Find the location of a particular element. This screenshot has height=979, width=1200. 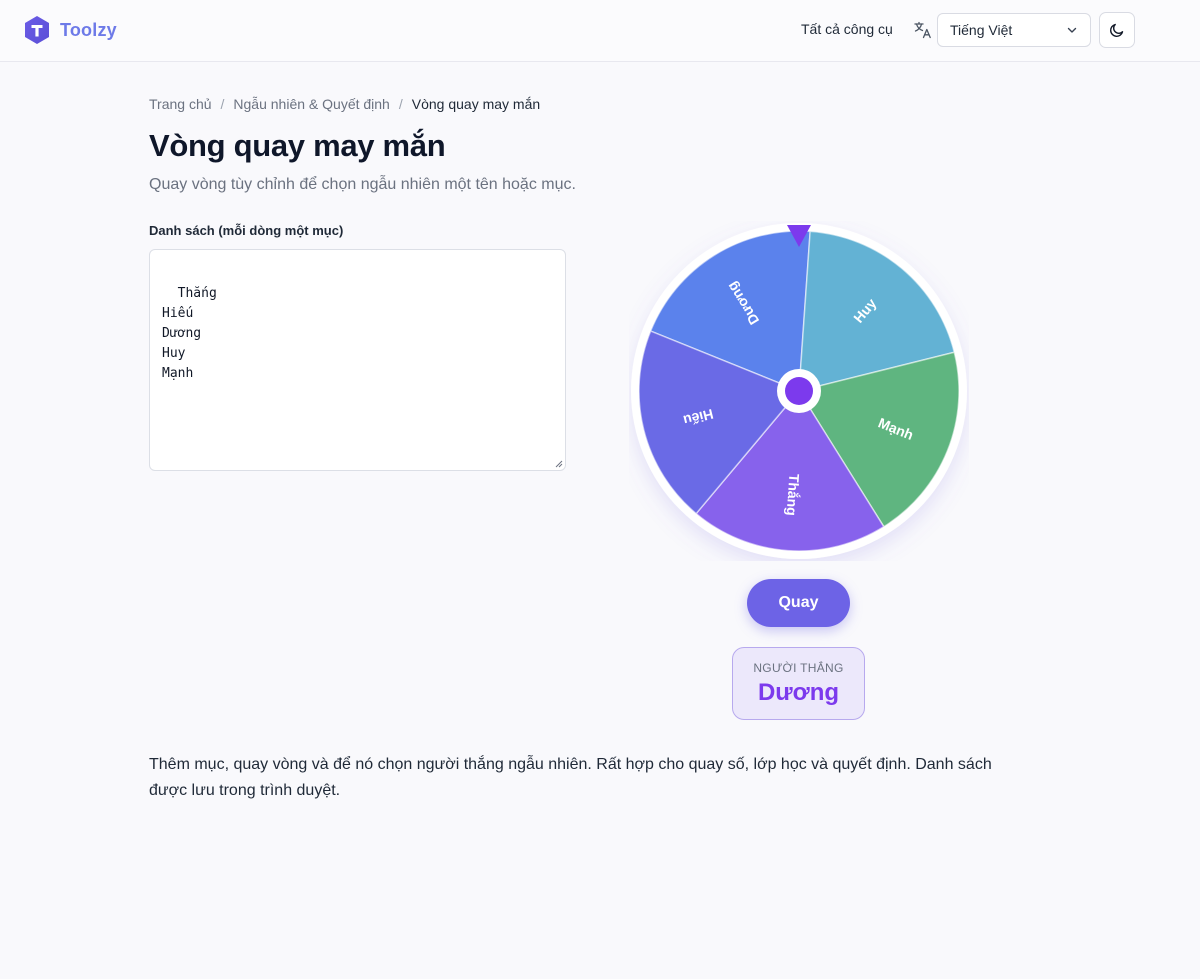

winner-name: Dương is located at coordinates (798, 692).